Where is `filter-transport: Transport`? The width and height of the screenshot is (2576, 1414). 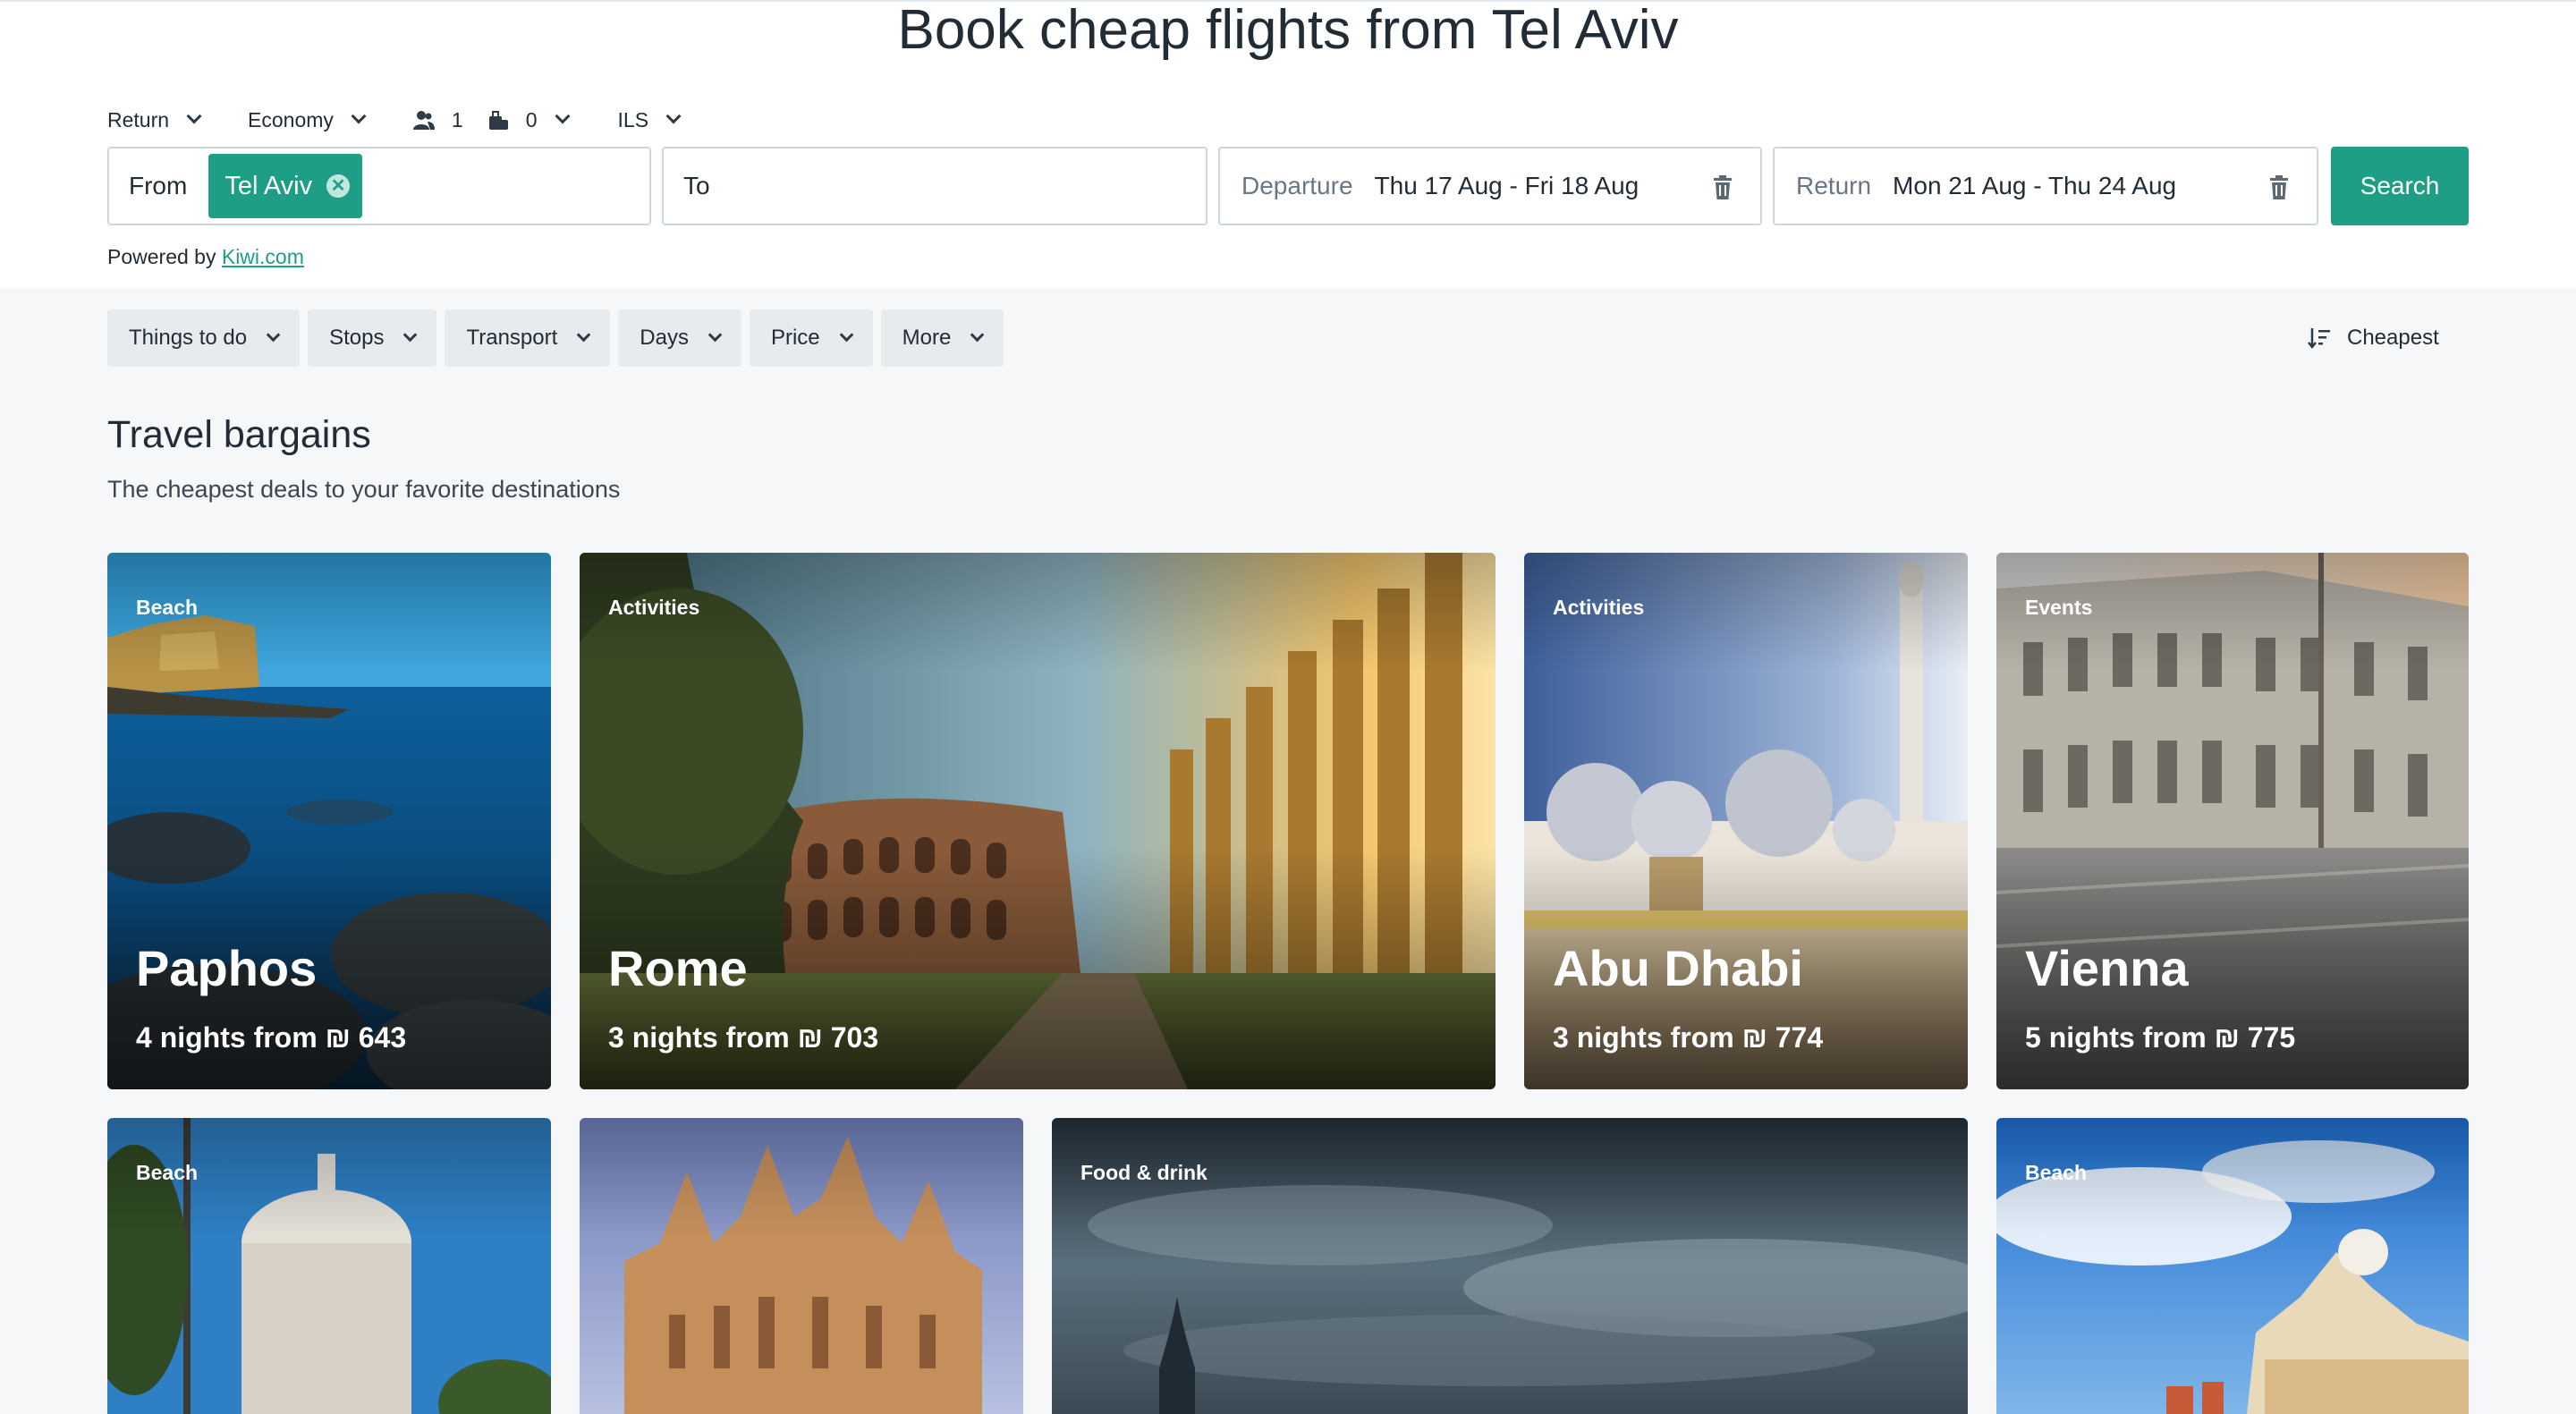
filter-transport: Transport is located at coordinates (528, 338).